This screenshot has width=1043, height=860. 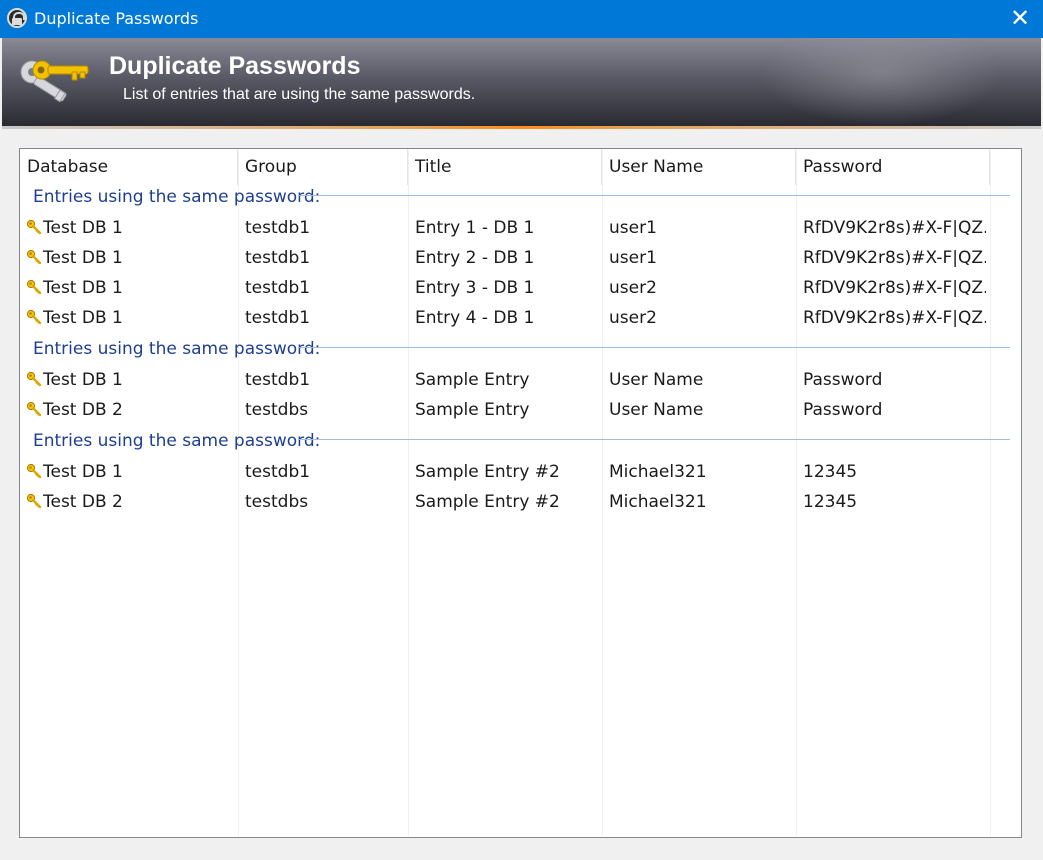 I want to click on banner-underline, so click(x=521, y=127).